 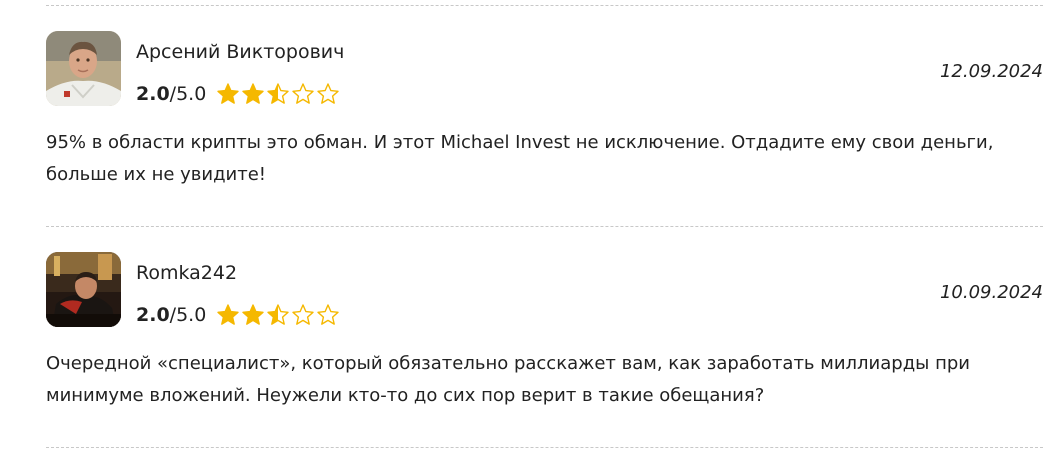 I want to click on review-date: 10.09.2024, so click(x=991, y=292).